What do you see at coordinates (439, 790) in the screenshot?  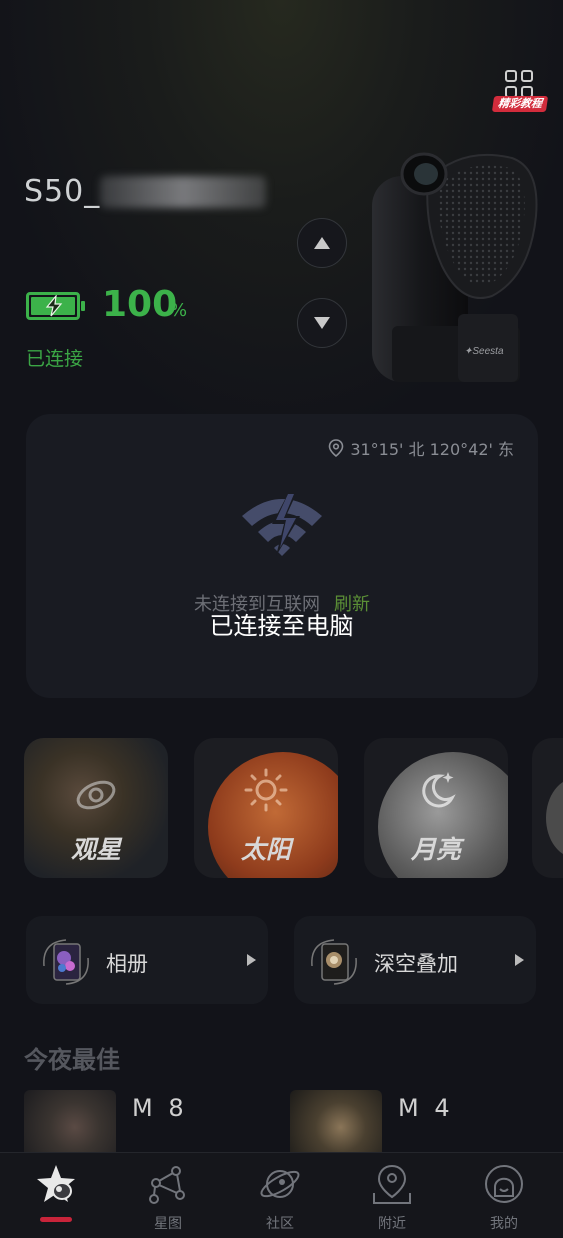 I see `moon-icon` at bounding box center [439, 790].